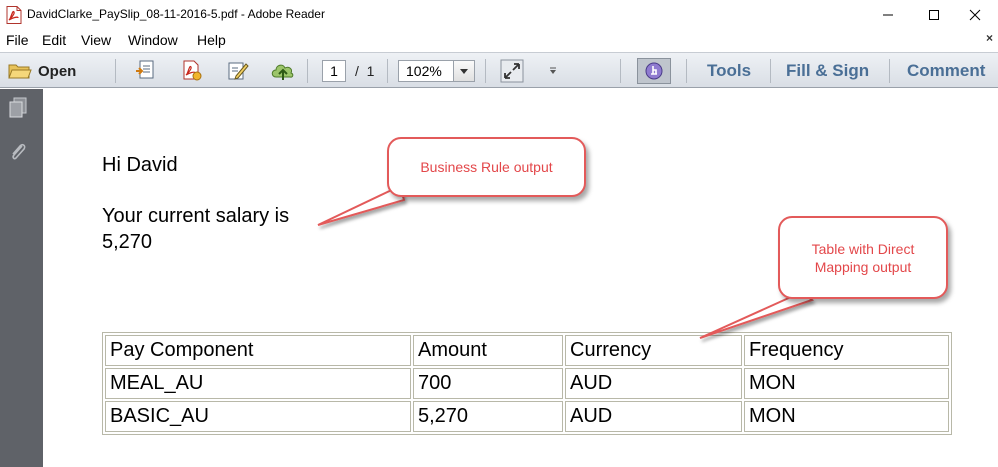 This screenshot has height=467, width=998. I want to click on greeting-text: Hi David, so click(140, 165).